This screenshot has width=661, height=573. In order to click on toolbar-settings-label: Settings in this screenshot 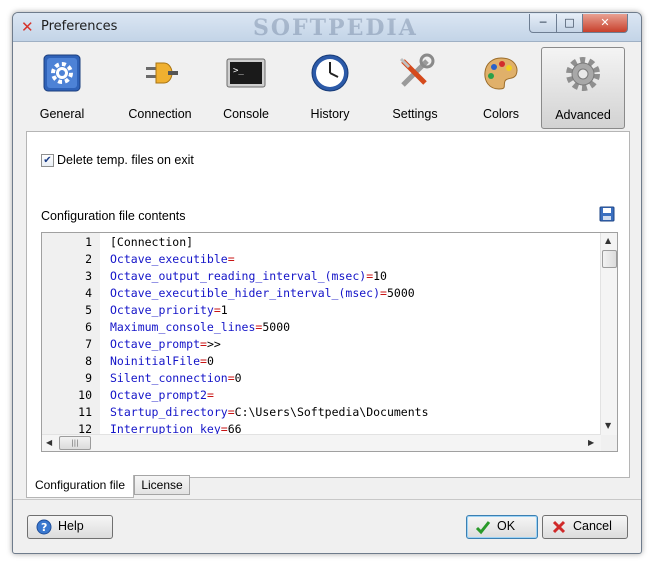, I will do `click(415, 114)`.